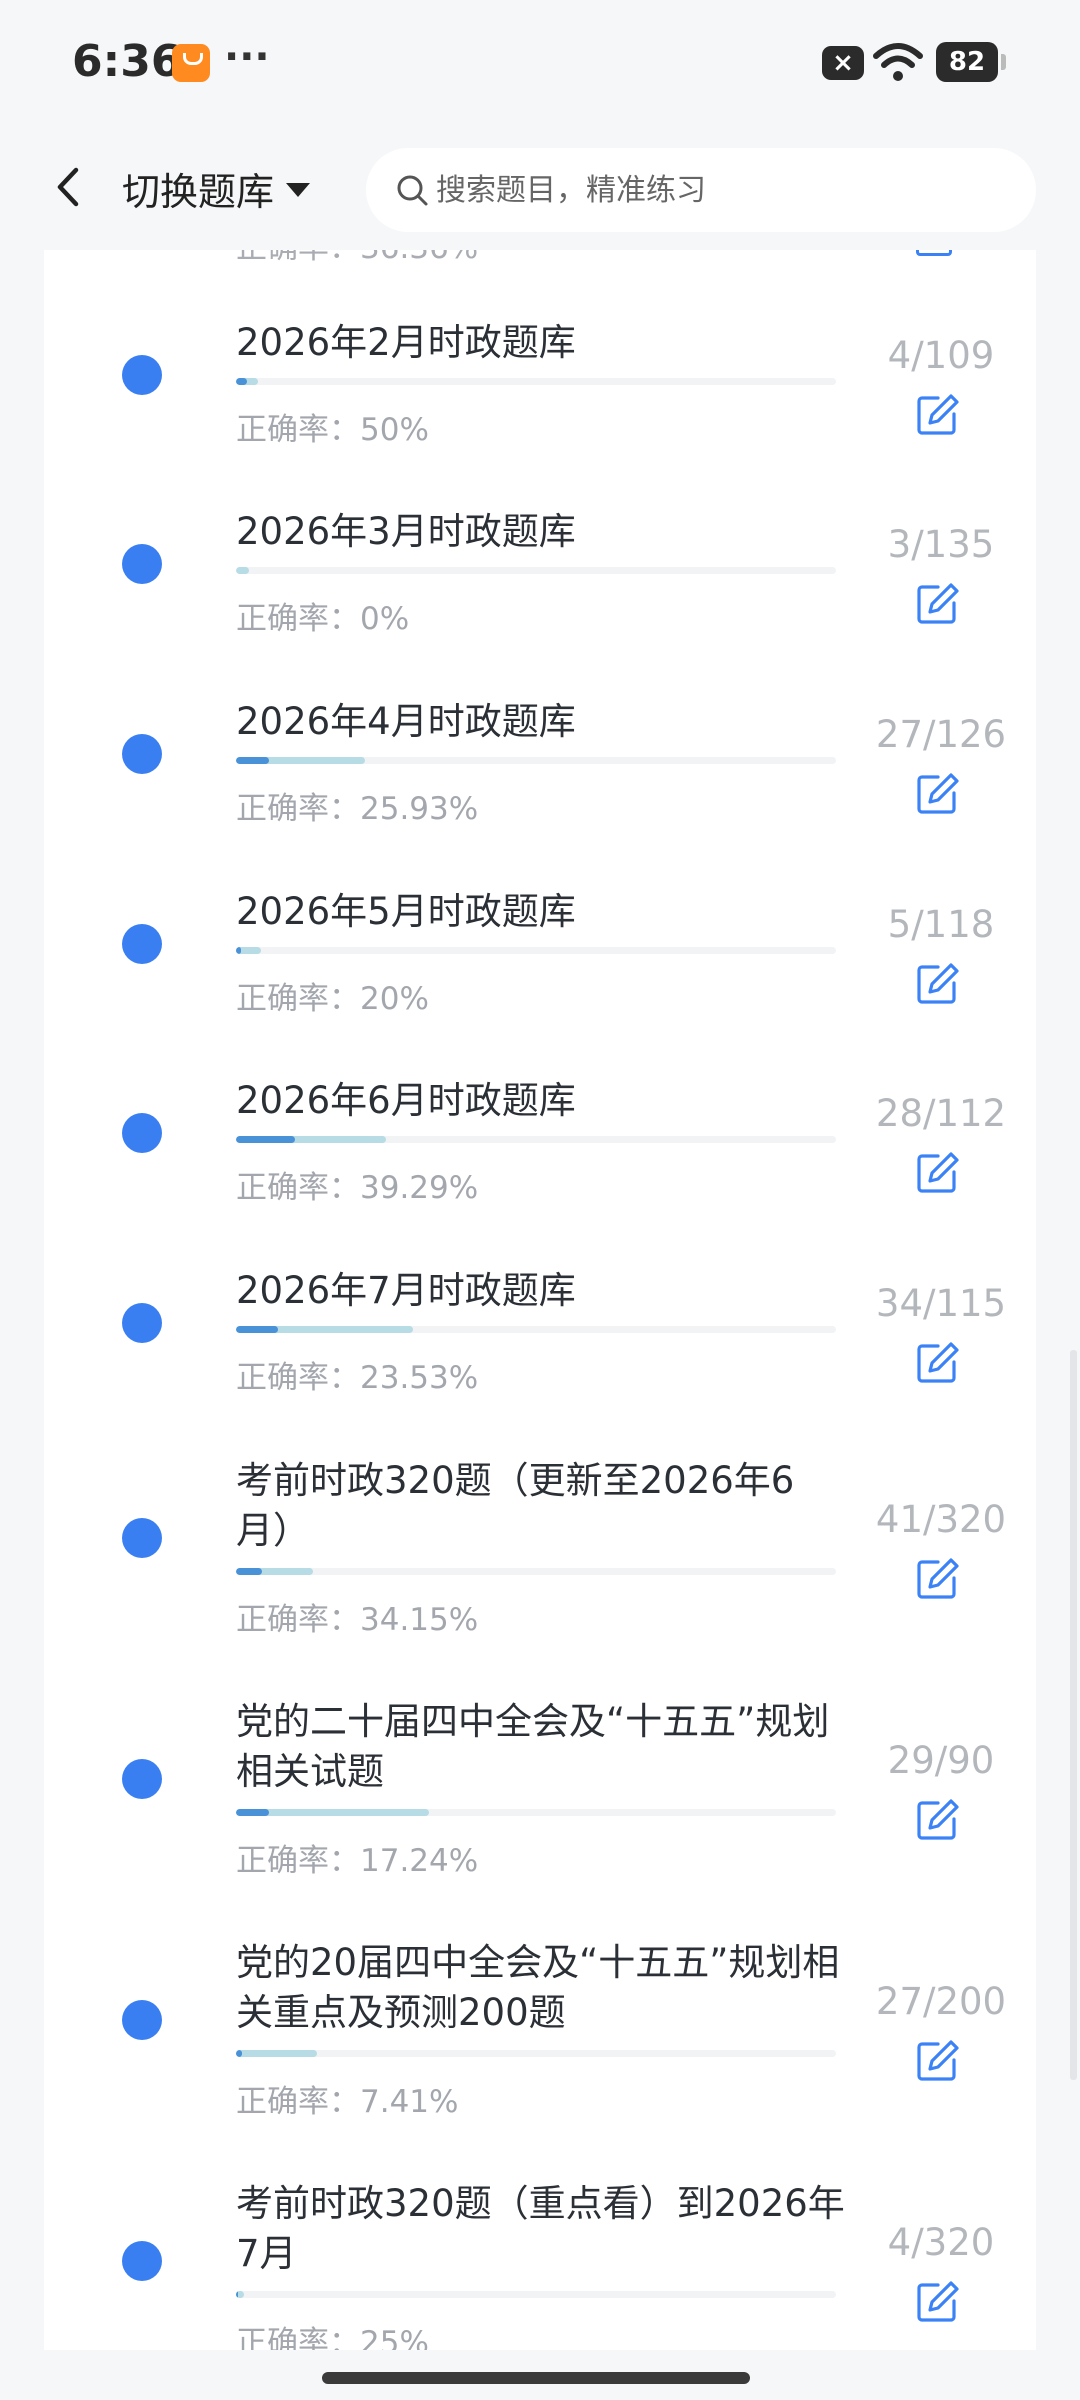 The height and width of the screenshot is (2400, 1080). What do you see at coordinates (540, 792) in the screenshot?
I see `list-item: 2026年4月时政题库正确率：25.93% 27/126` at bounding box center [540, 792].